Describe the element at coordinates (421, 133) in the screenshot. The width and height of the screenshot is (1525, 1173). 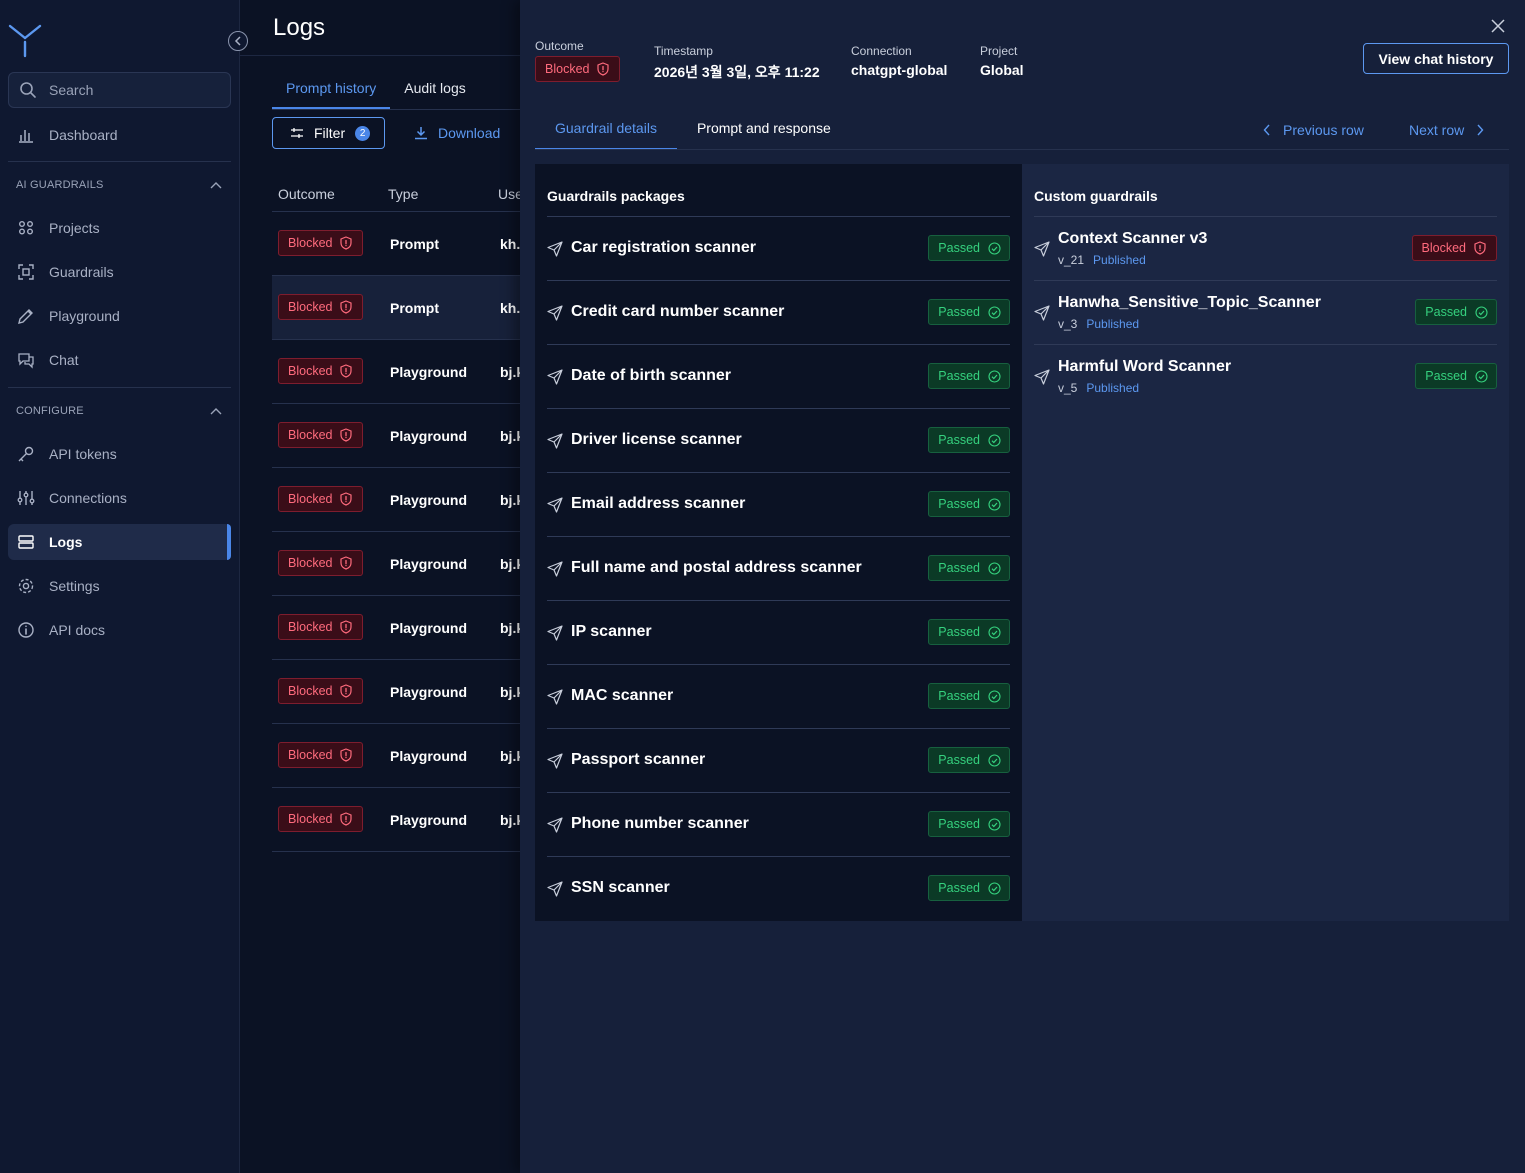
I see `download-icon` at that location.